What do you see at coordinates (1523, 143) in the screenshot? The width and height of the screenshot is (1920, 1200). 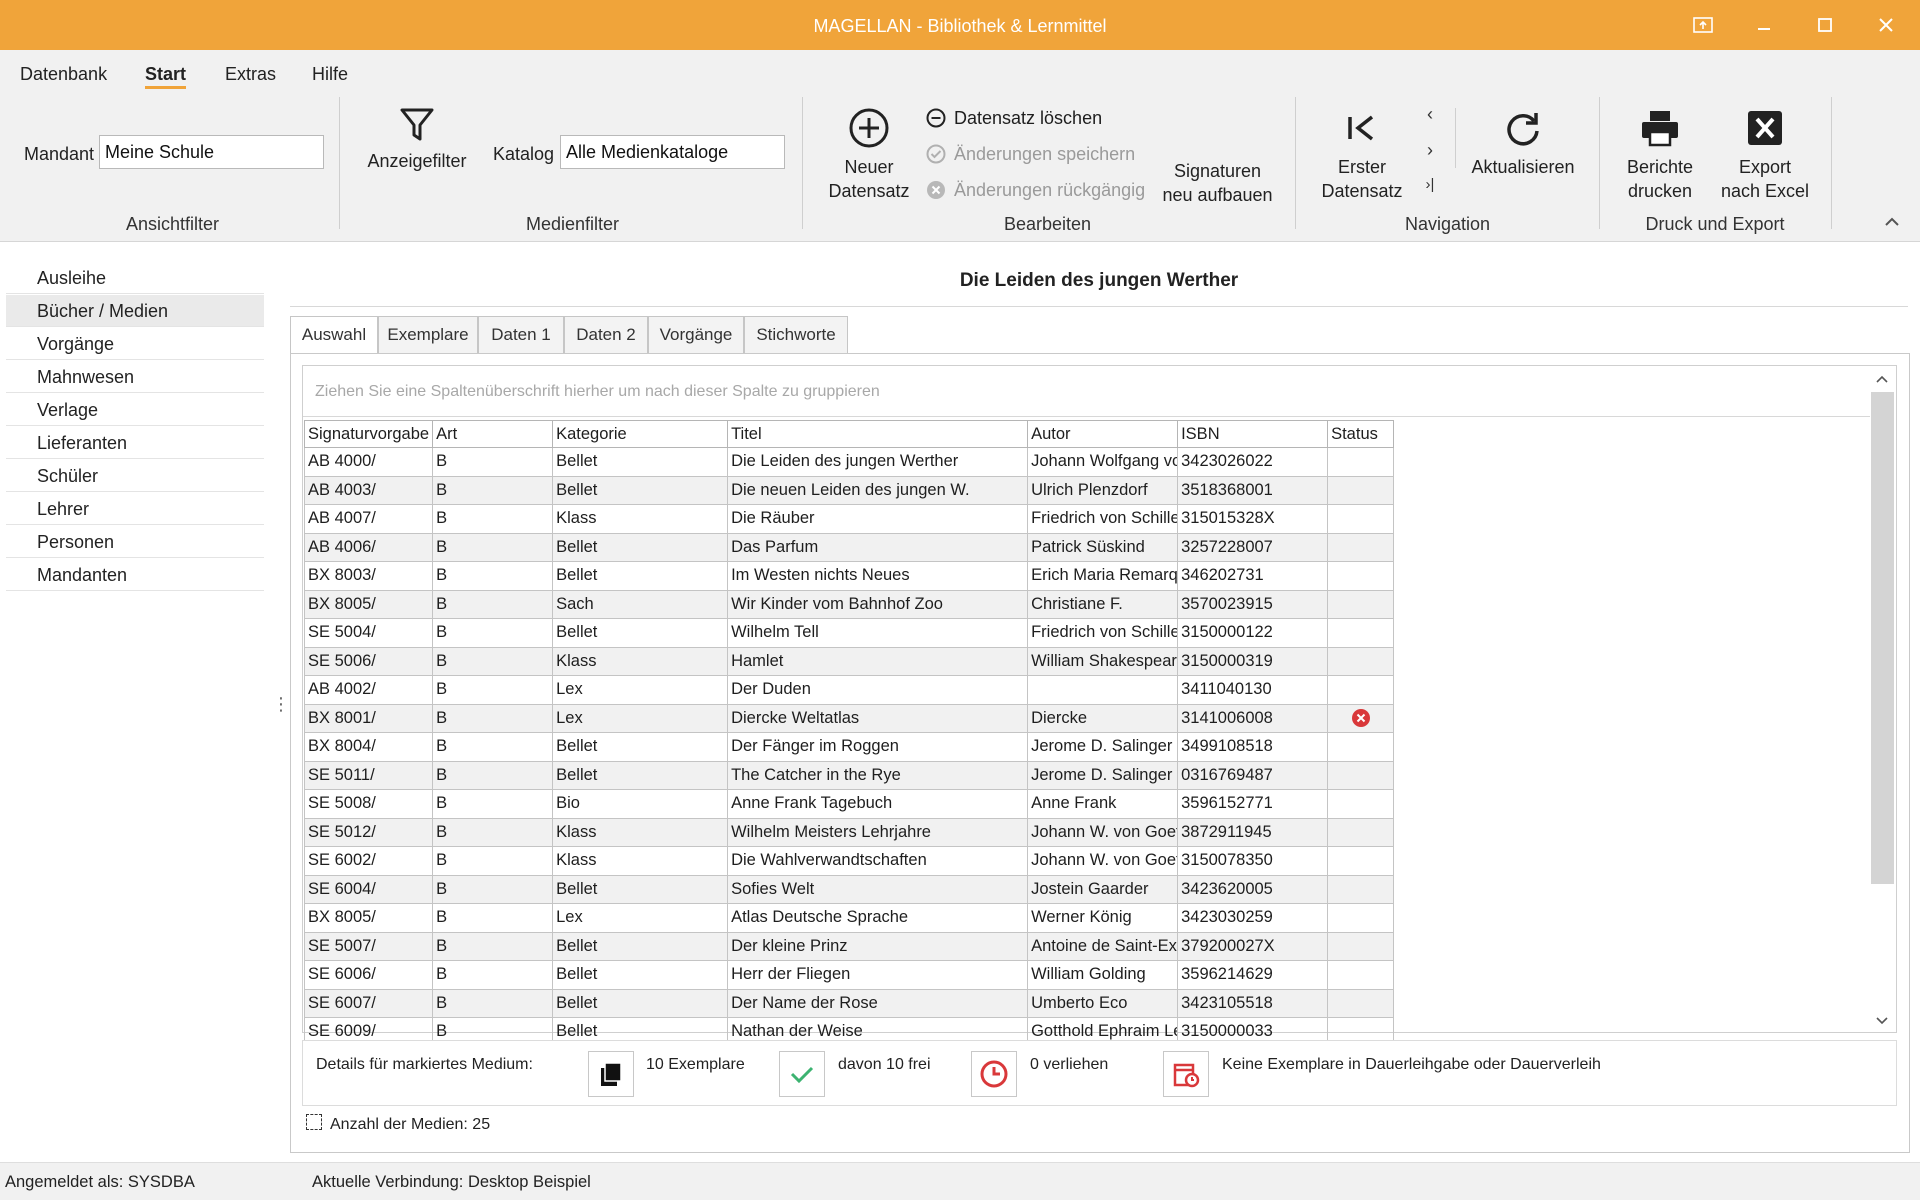 I see `aktualisieren-button: Aktualisieren` at bounding box center [1523, 143].